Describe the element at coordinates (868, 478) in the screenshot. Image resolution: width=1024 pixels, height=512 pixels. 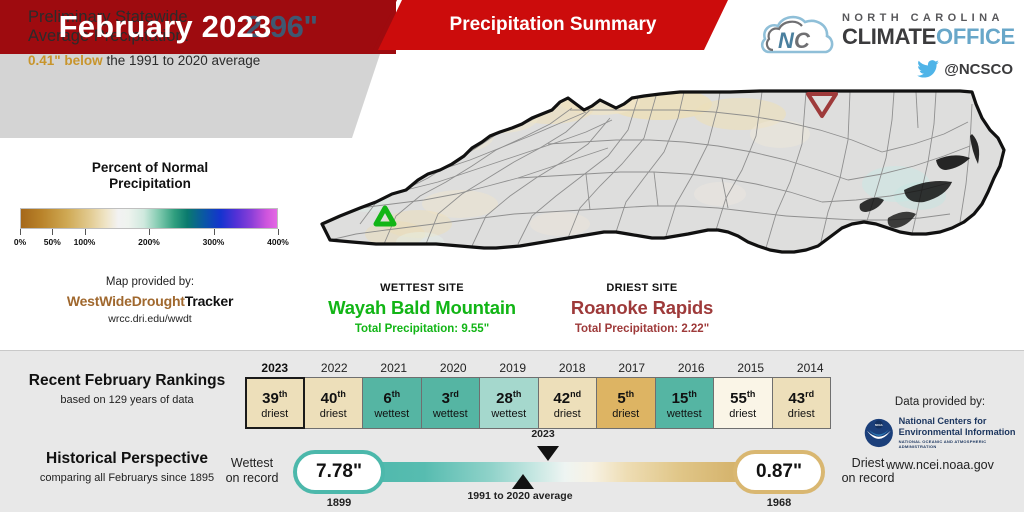
I see `driest-on-record-line2: on record` at that location.